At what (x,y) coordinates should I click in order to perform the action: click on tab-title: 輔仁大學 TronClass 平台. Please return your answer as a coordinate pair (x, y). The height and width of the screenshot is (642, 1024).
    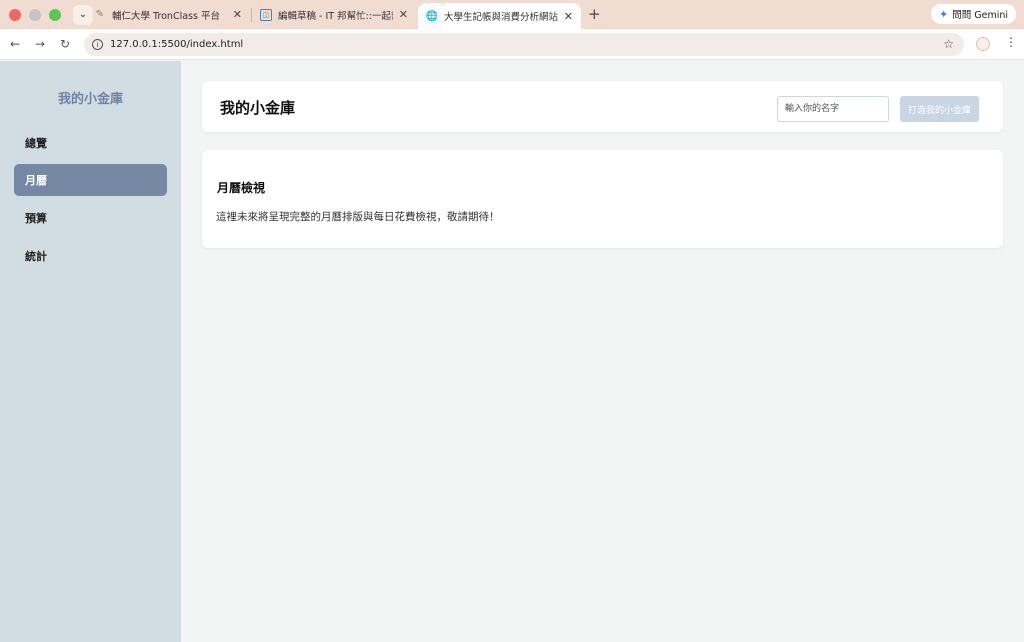
    Looking at the image, I should click on (166, 16).